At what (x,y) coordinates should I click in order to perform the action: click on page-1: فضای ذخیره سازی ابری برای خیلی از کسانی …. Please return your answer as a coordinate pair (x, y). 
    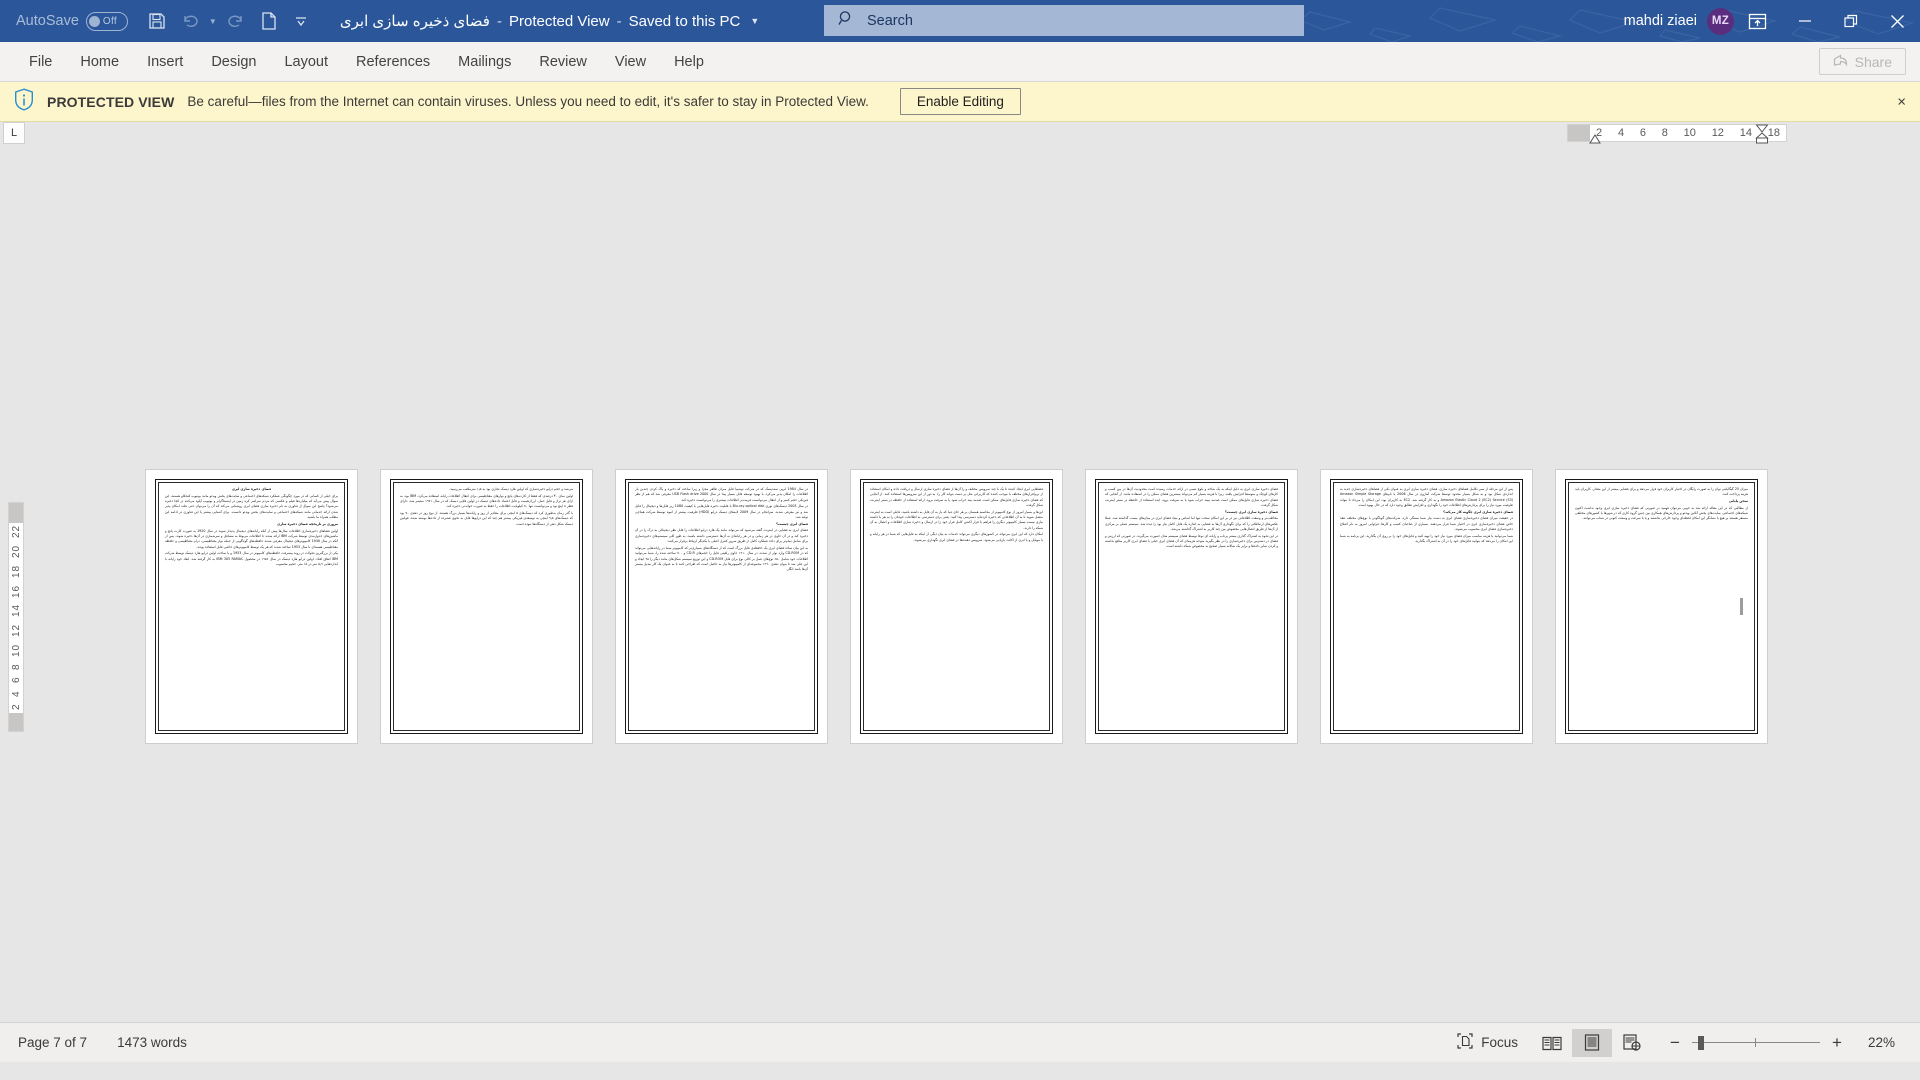
    Looking at the image, I should click on (251, 606).